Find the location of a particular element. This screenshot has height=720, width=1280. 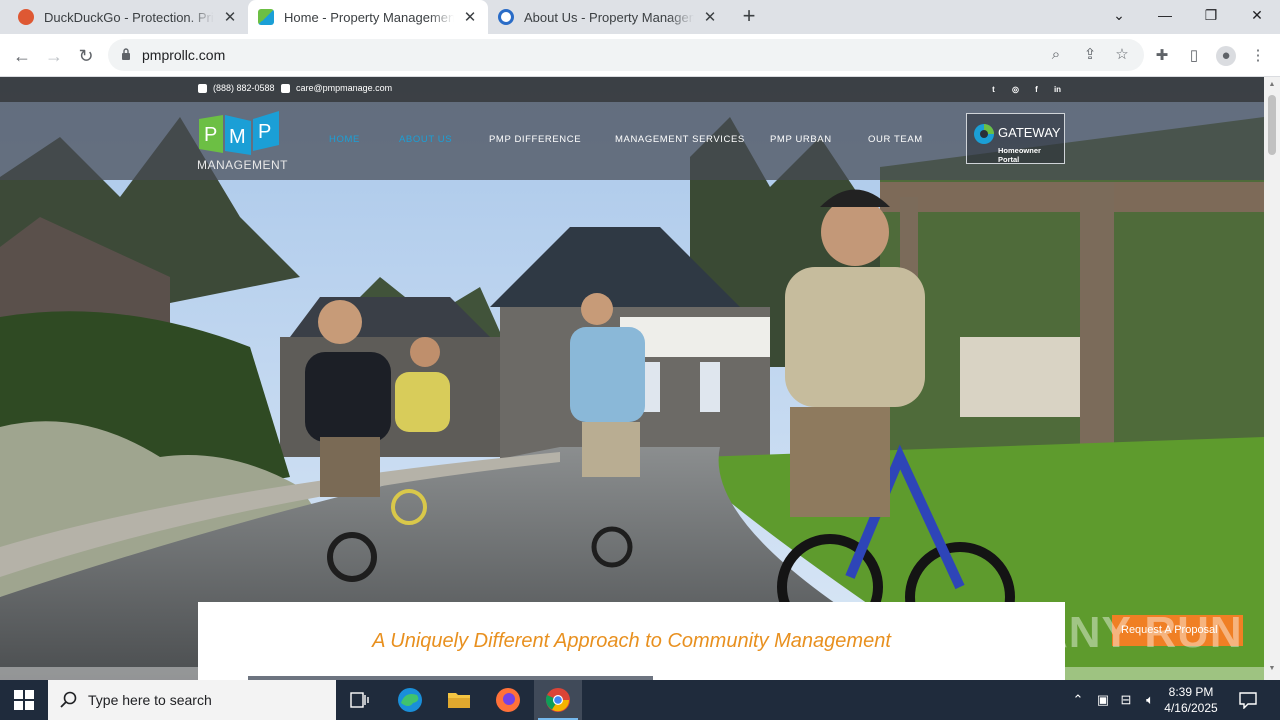

windows-logo-icon is located at coordinates (24, 700).